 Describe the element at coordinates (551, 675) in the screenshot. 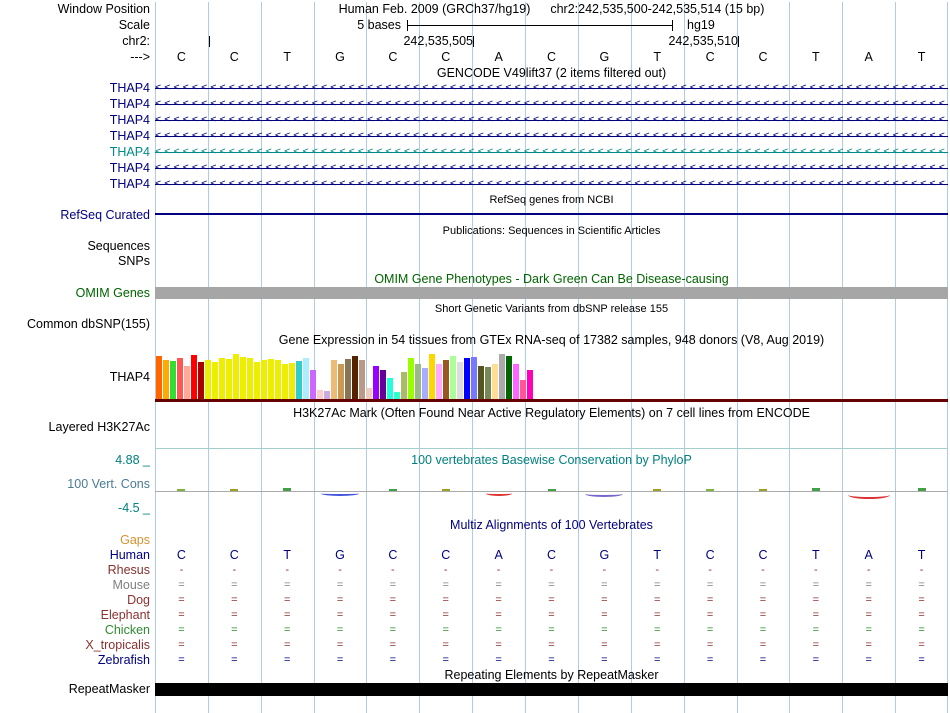

I see `repeatmasker-track-title: Repeating Elements by RepeatMasker` at that location.